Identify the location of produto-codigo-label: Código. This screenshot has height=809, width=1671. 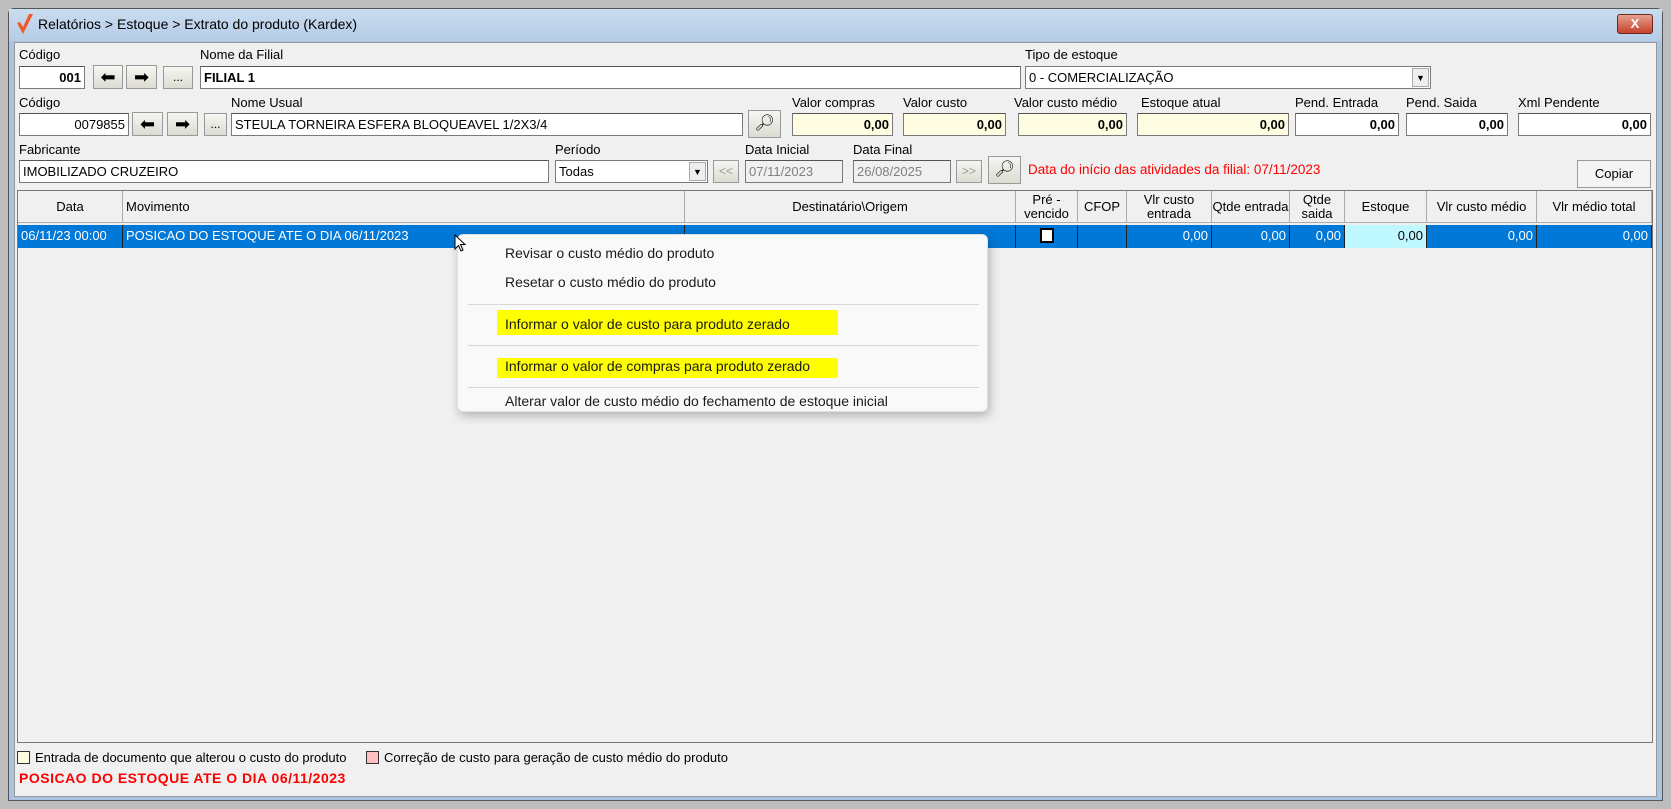
(40, 102).